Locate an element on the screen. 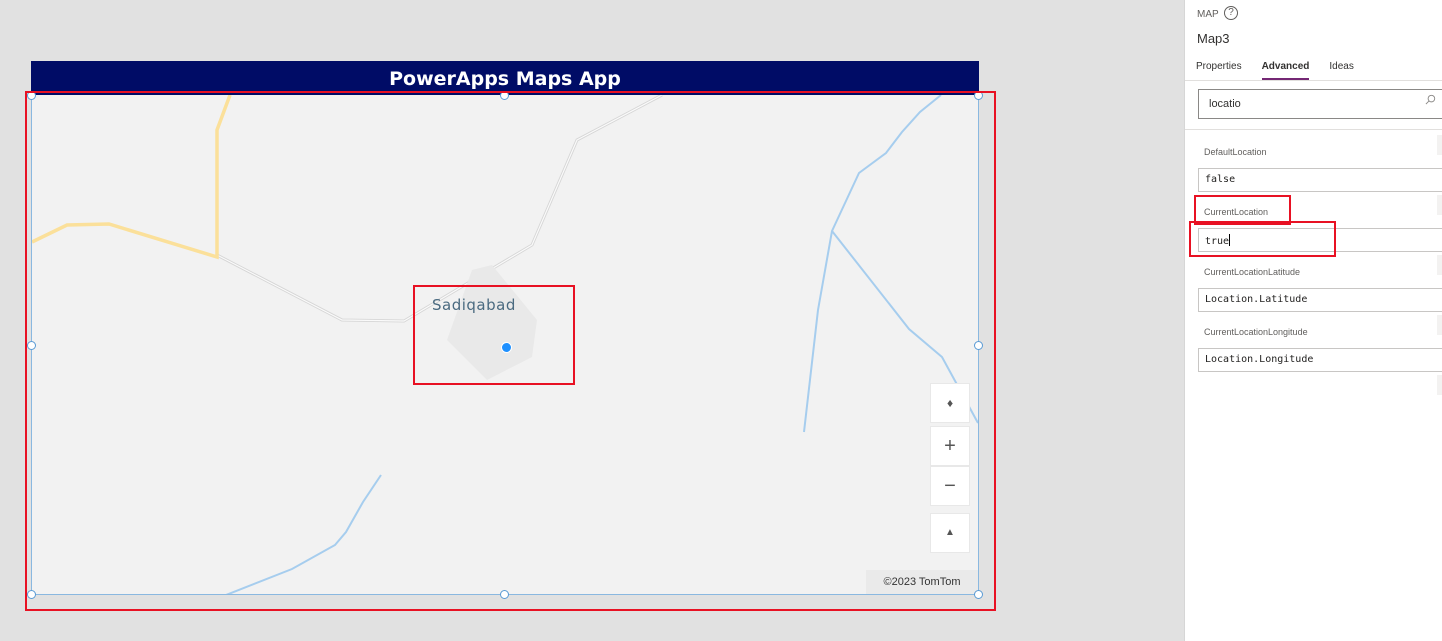  section-divider is located at coordinates (1313, 129).